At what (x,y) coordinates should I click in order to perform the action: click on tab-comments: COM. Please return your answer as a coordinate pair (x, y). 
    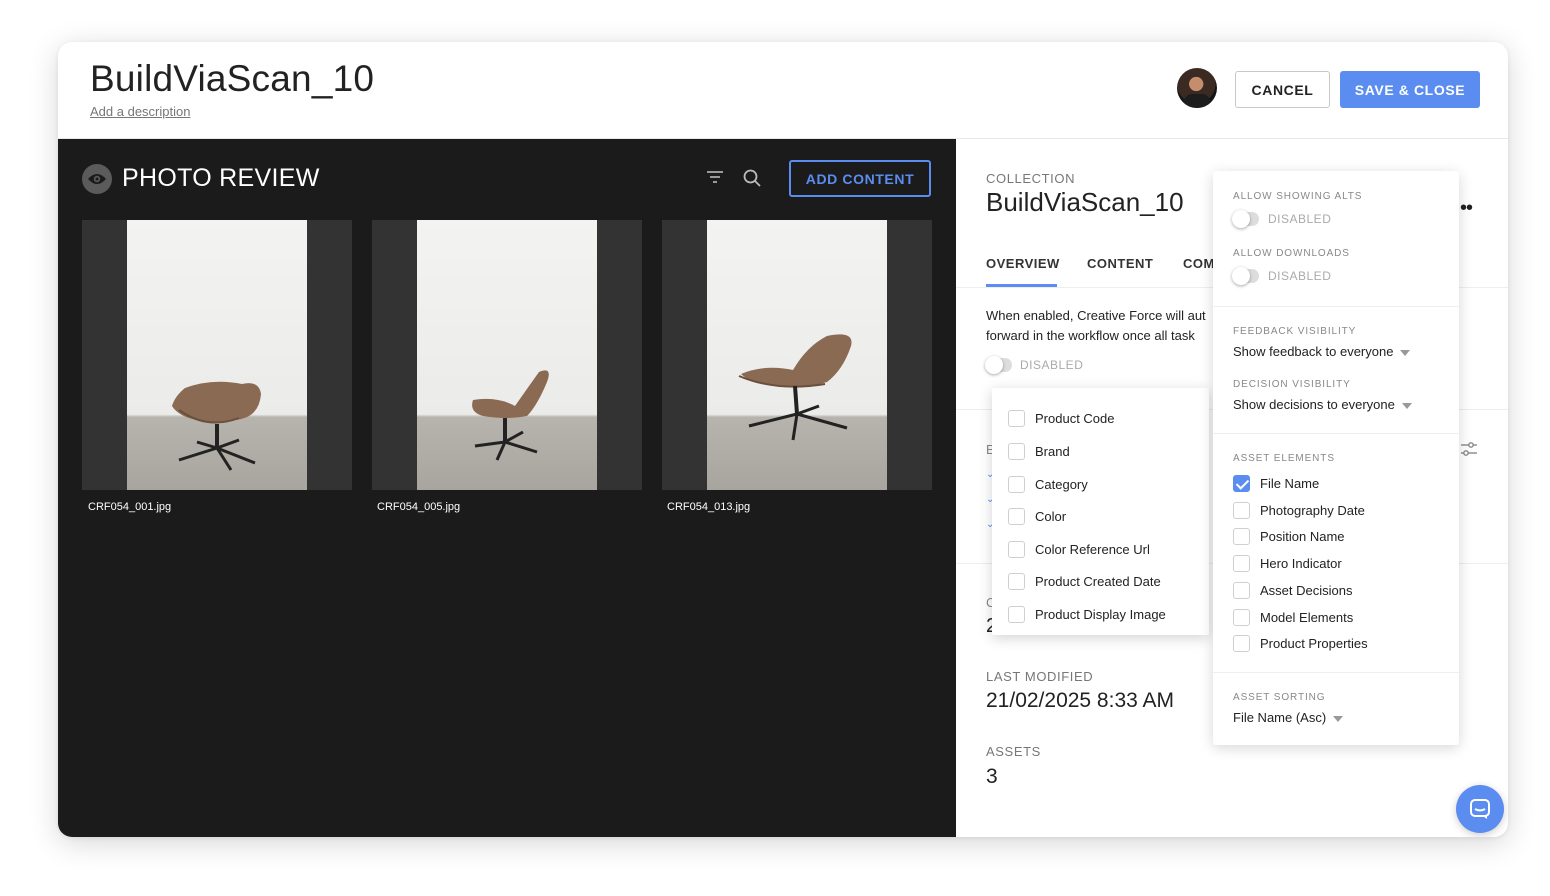
    Looking at the image, I should click on (1199, 263).